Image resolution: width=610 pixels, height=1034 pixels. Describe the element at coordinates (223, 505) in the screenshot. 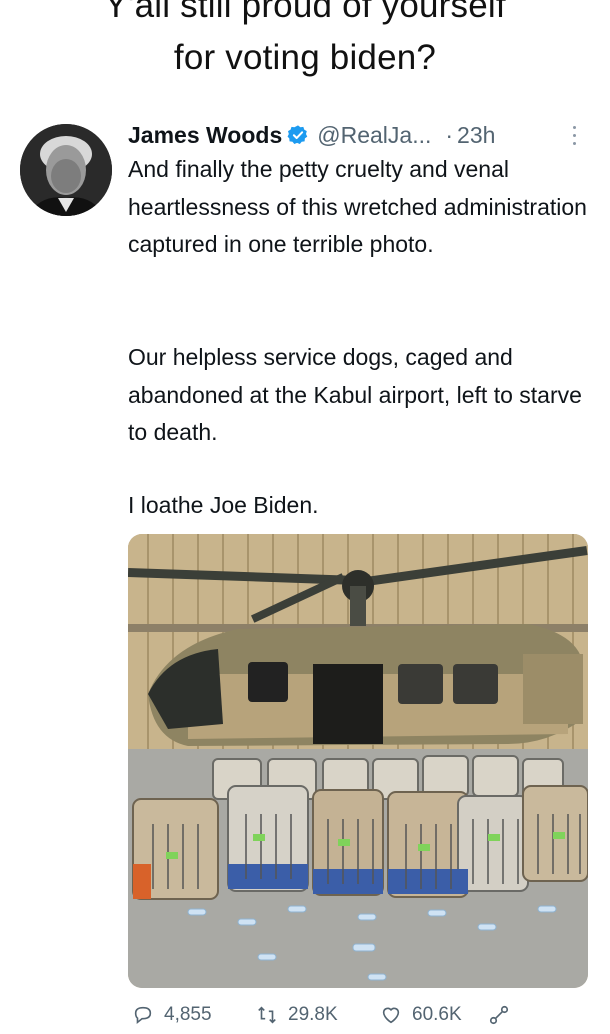

I see `tweet-text-paragraph: I loathe Joe Biden.` at that location.